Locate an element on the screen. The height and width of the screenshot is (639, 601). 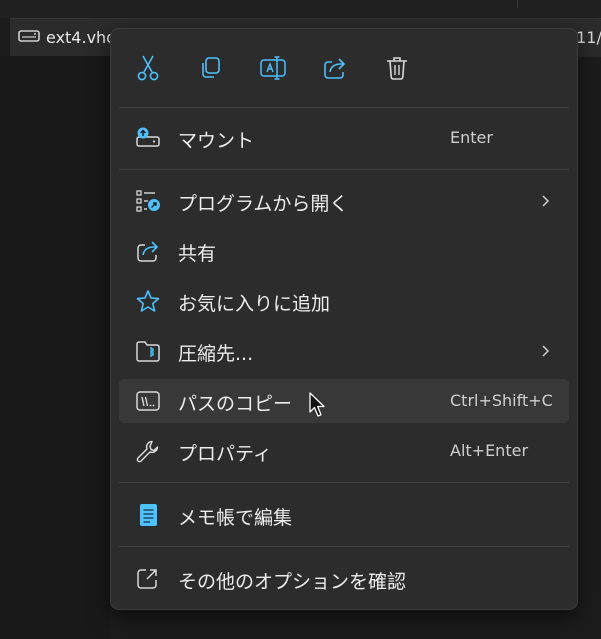
rename-icon is located at coordinates (273, 68).